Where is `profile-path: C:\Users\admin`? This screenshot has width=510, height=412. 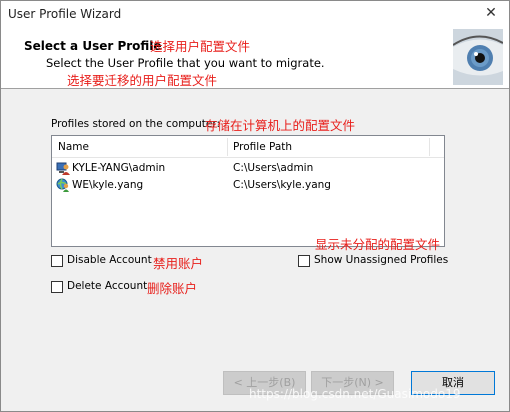
profile-path: C:\Users\admin is located at coordinates (273, 168).